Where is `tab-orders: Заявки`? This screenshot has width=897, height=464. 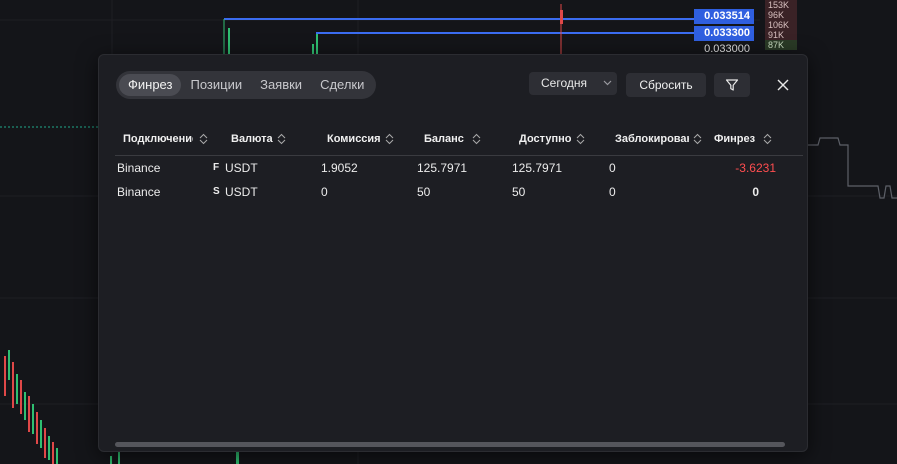
tab-orders: Заявки is located at coordinates (281, 85).